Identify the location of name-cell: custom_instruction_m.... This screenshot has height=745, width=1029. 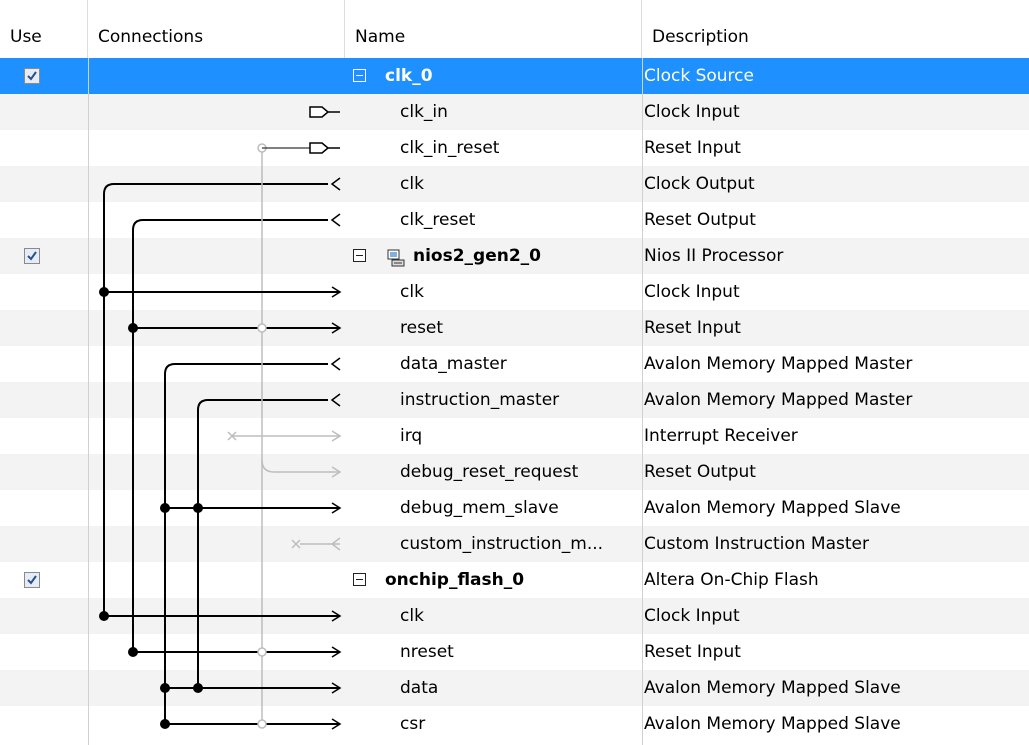
(492, 544).